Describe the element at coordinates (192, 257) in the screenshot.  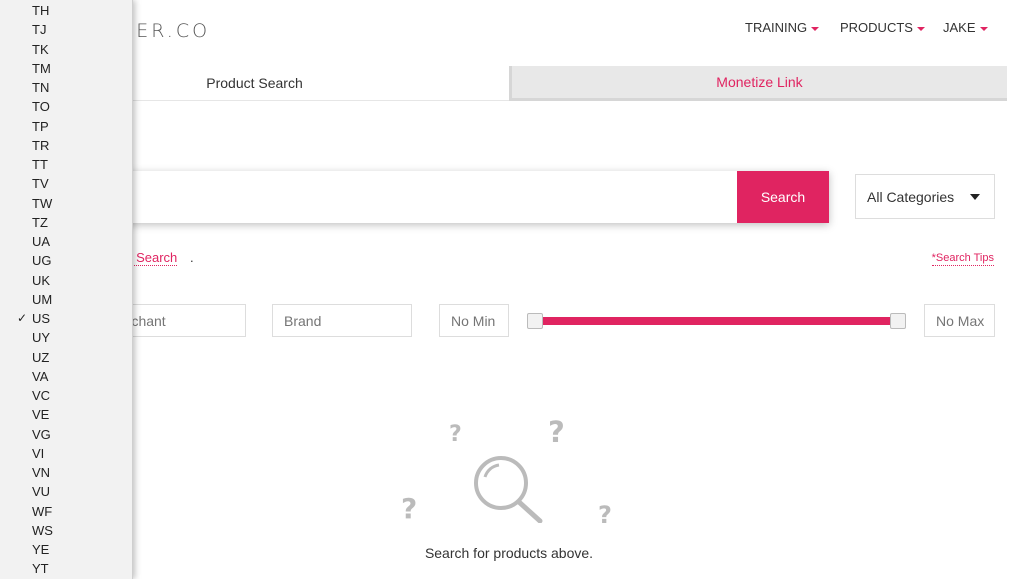
I see `advanced-search-suffix: .` at that location.